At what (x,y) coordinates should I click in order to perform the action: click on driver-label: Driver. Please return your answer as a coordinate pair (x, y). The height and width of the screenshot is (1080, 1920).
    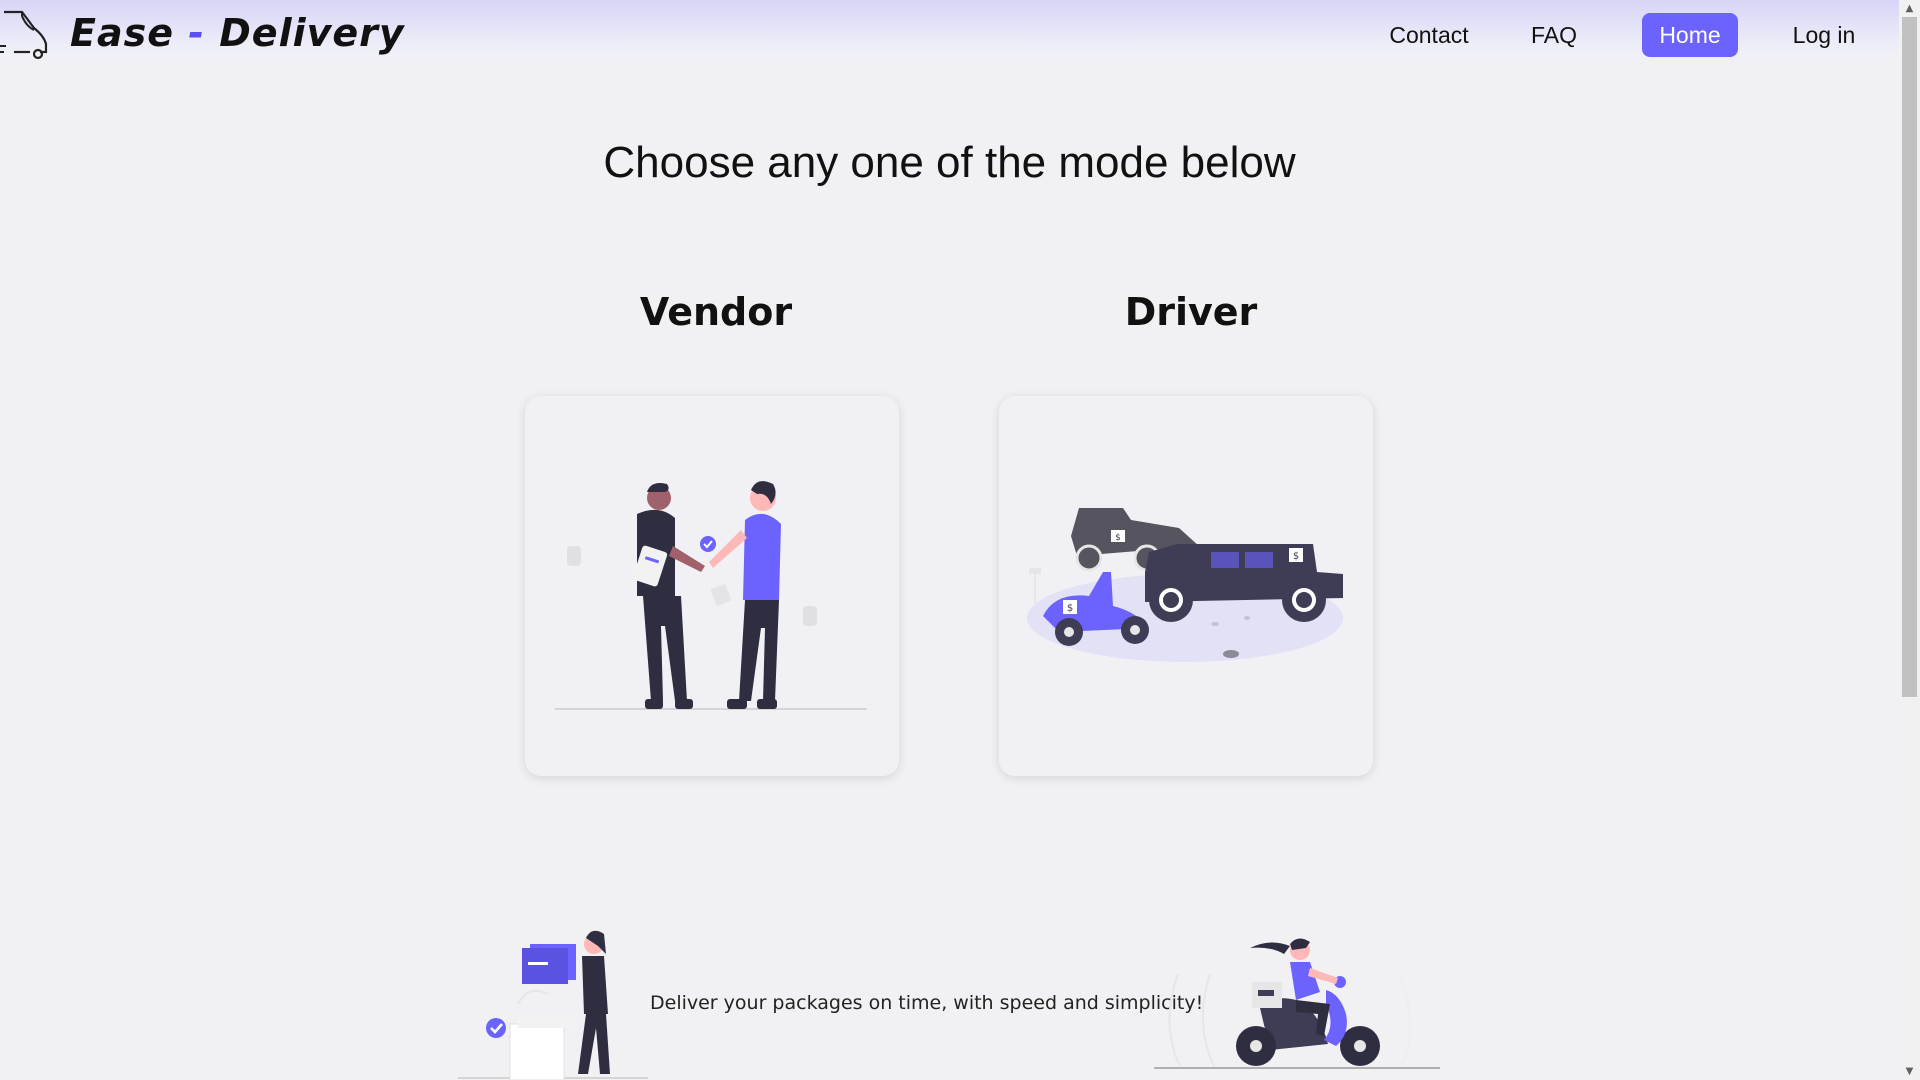
    Looking at the image, I should click on (1191, 312).